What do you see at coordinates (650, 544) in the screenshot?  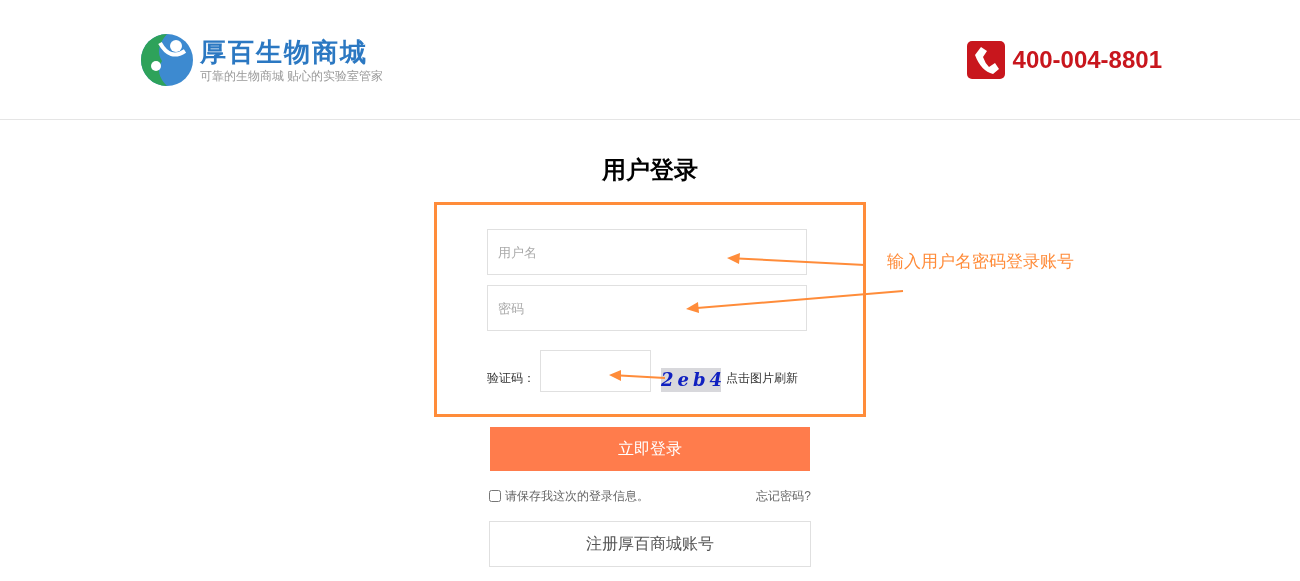 I see `register-button: 注册厚百商城账号` at bounding box center [650, 544].